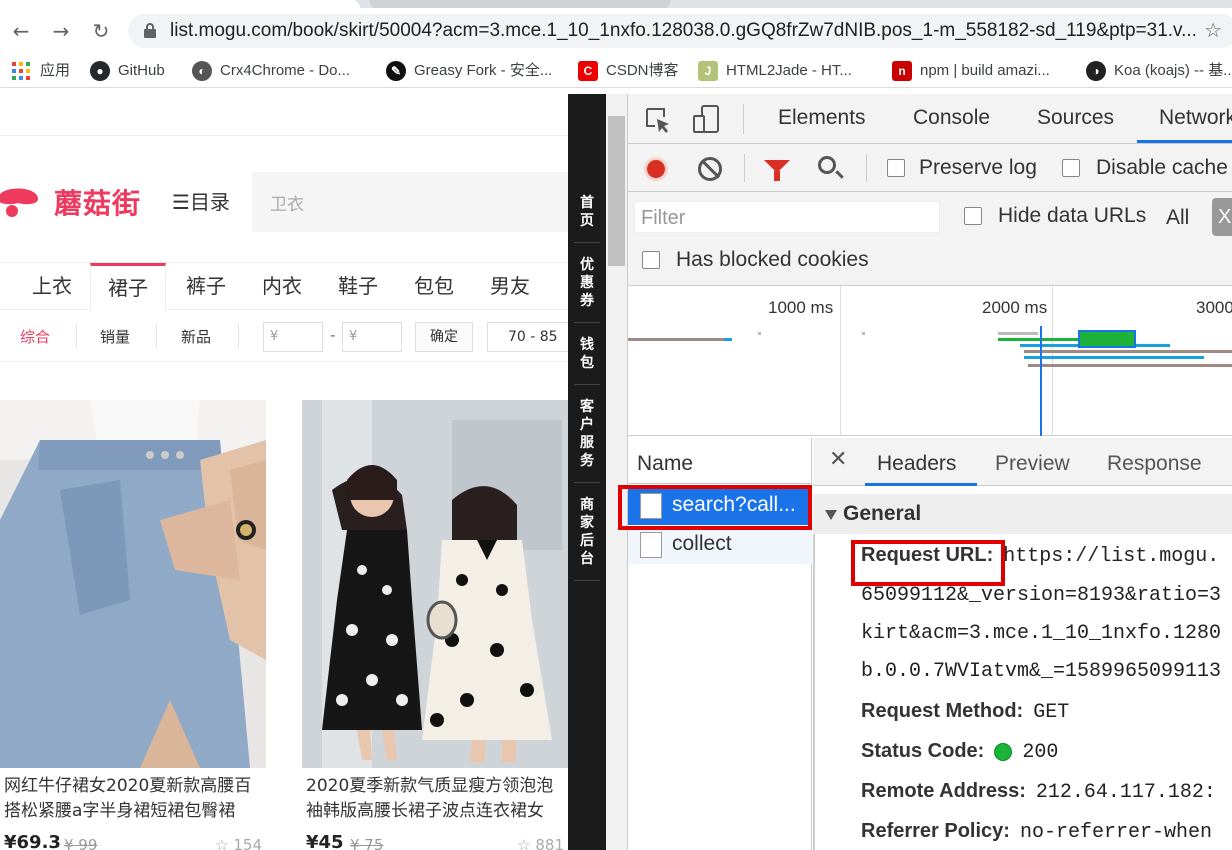  I want to click on network-overview-timeline: 1000 ms 2000 ms 3000, so click(930, 361).